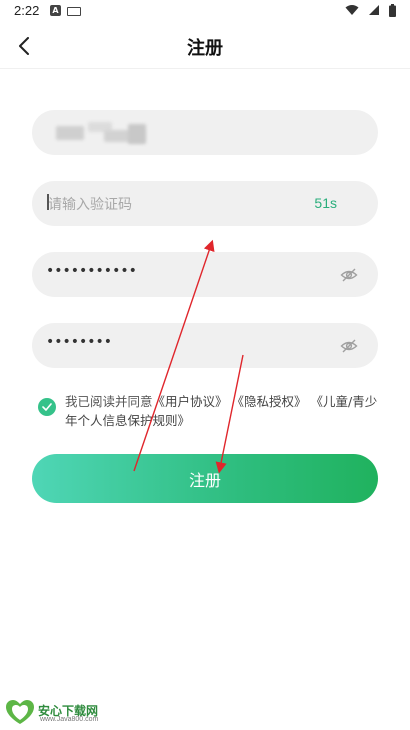 The height and width of the screenshot is (730, 410). I want to click on status-bar: 2:22 A, so click(205, 12).